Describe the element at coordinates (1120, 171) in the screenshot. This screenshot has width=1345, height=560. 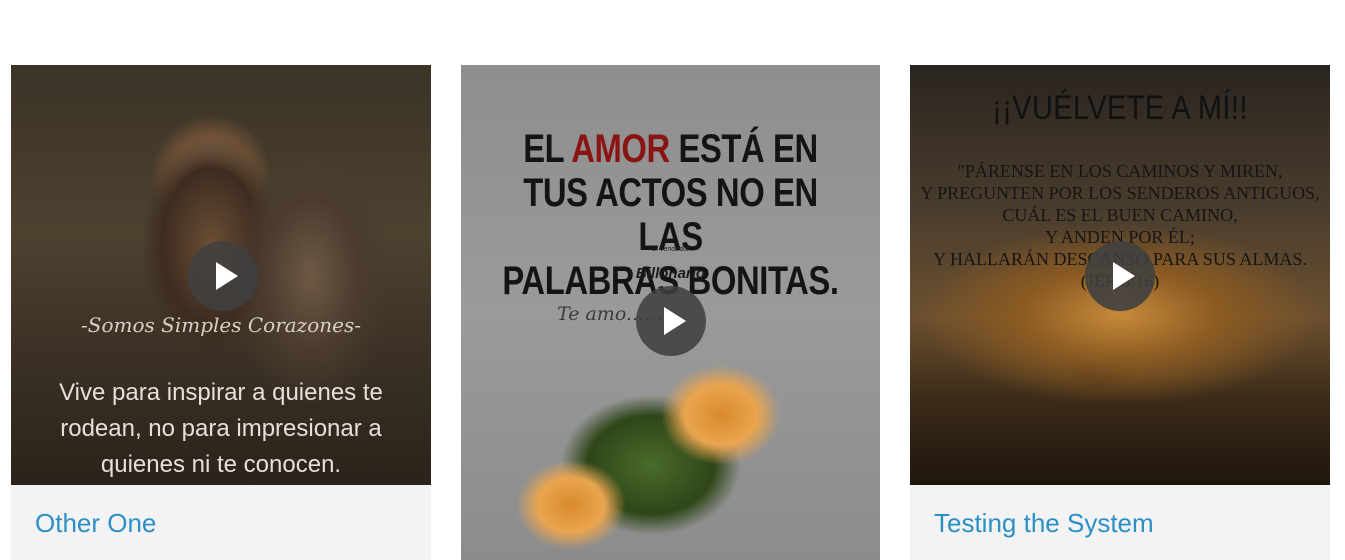
I see `verse-line: "PÁRENSE EN LOS CAMINOS Y MIREN,` at that location.